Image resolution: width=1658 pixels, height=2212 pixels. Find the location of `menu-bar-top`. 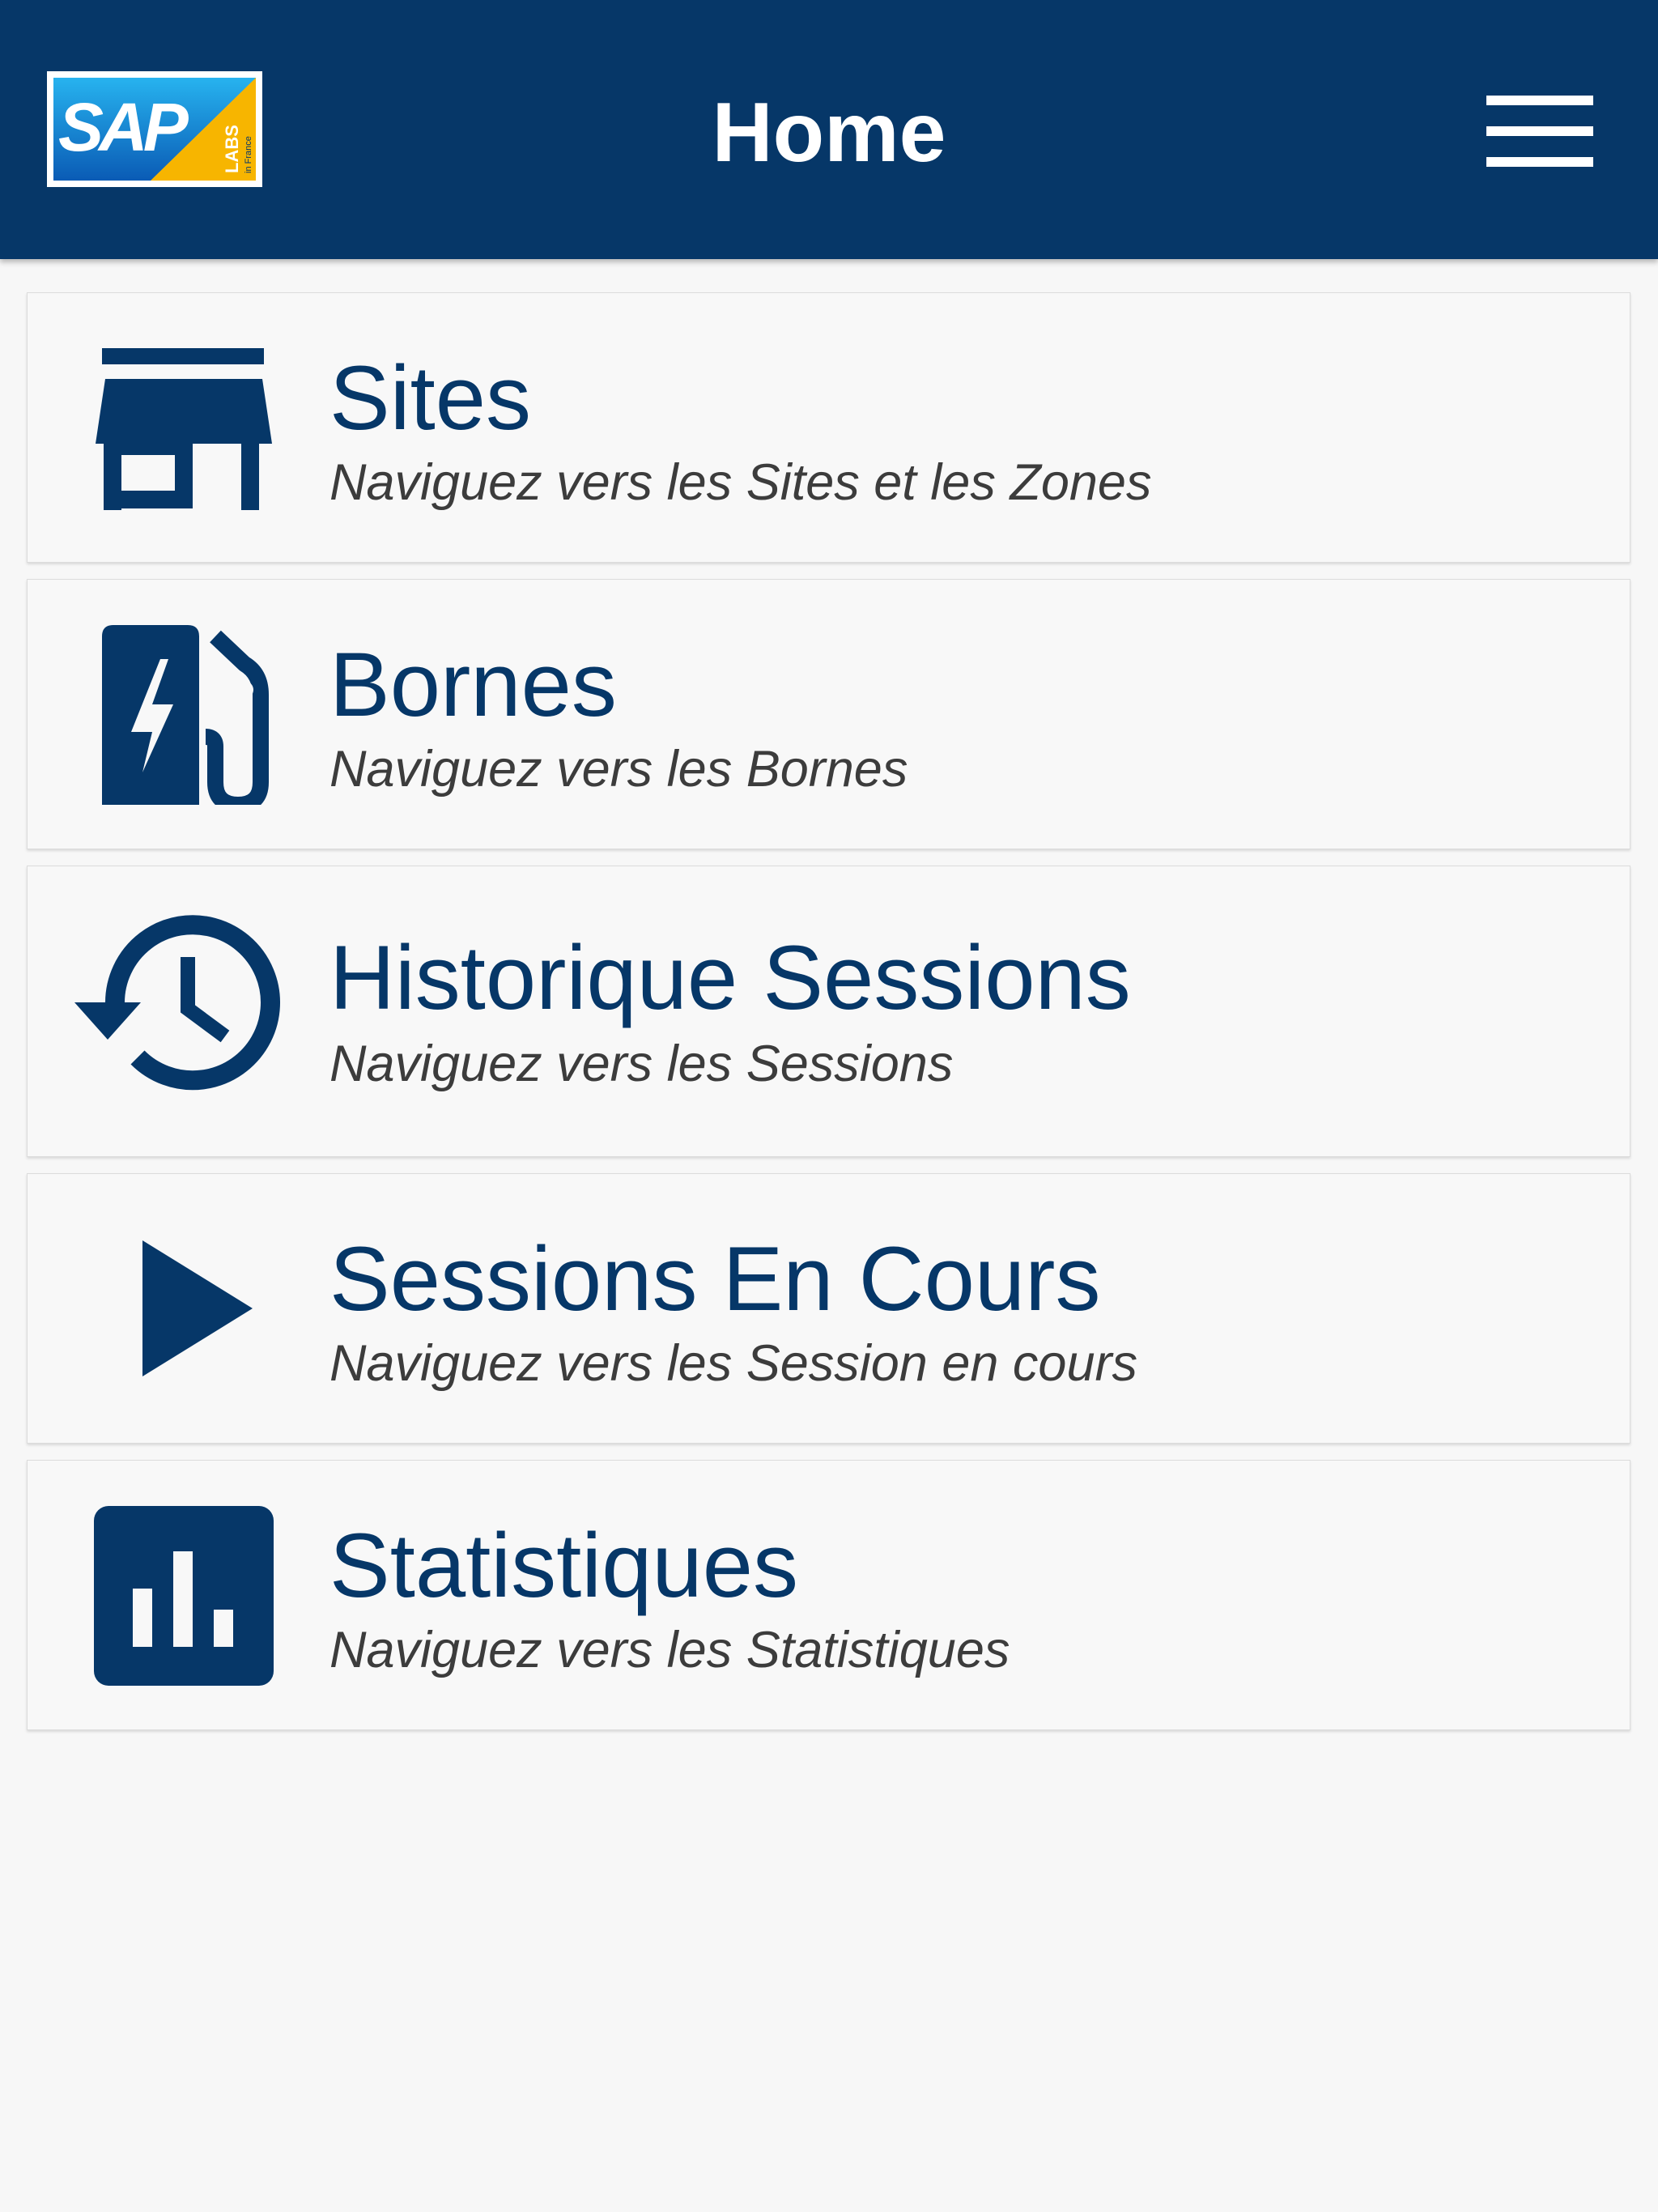

menu-bar-top is located at coordinates (1539, 100).